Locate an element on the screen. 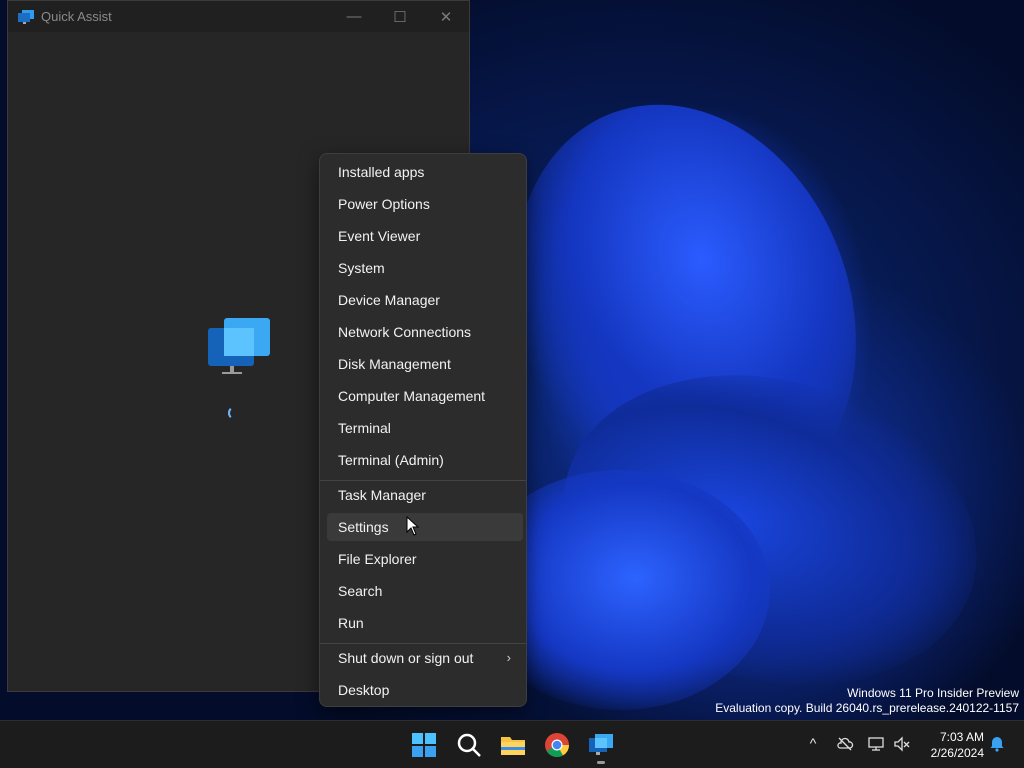  menu-item-disk-management: Disk Management is located at coordinates (425, 364).